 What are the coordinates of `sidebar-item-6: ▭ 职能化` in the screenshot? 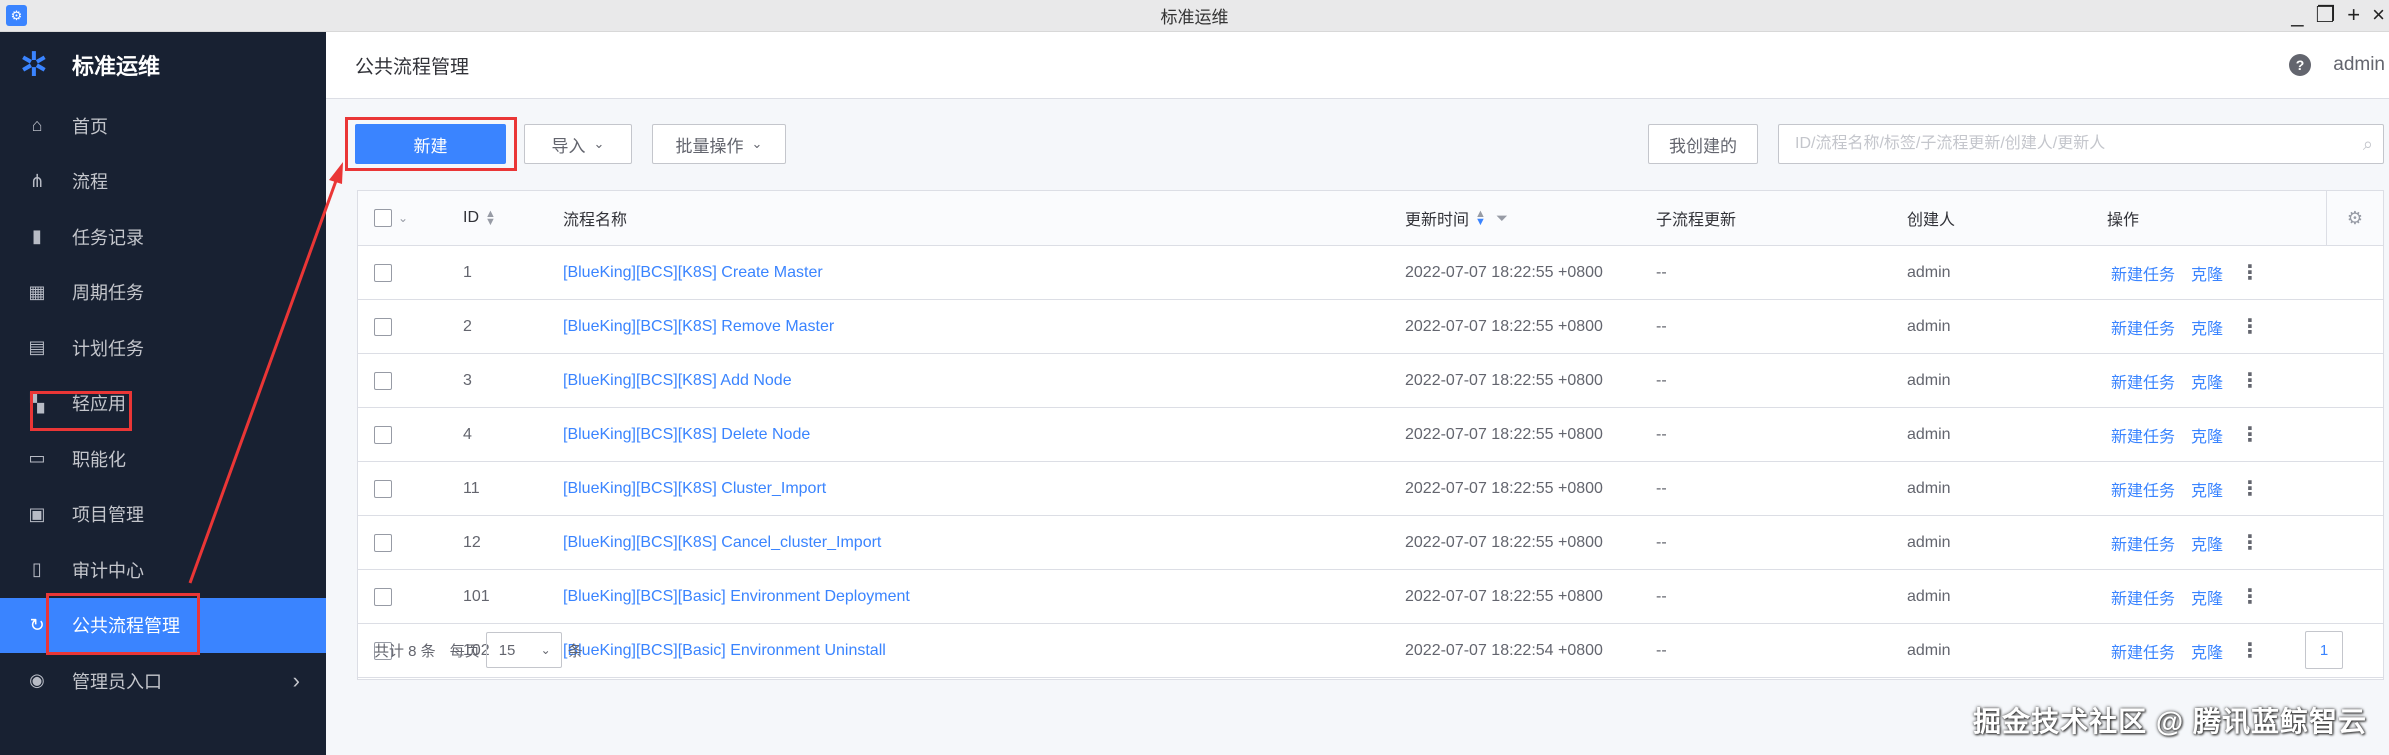 It's located at (163, 459).